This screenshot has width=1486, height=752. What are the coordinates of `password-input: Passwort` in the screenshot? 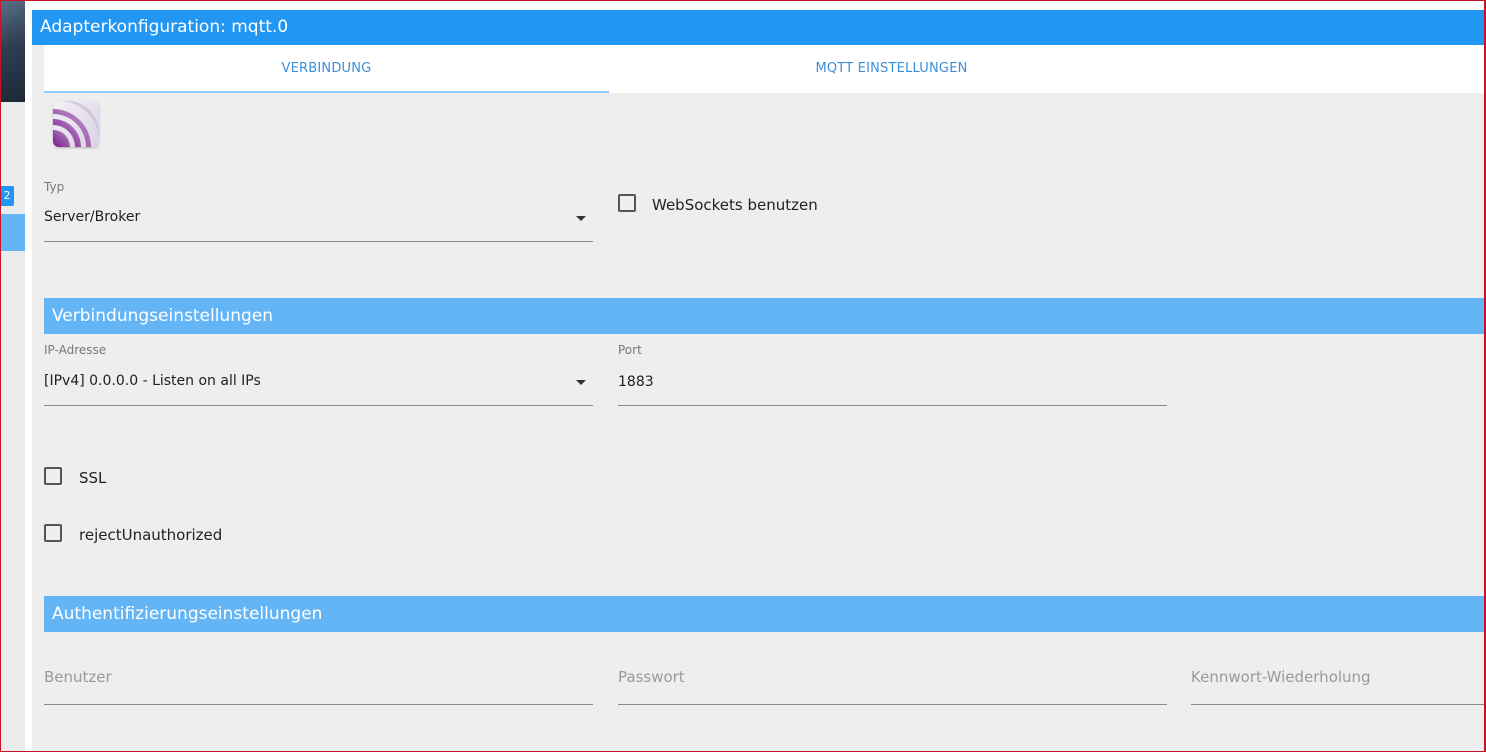 It's located at (651, 677).